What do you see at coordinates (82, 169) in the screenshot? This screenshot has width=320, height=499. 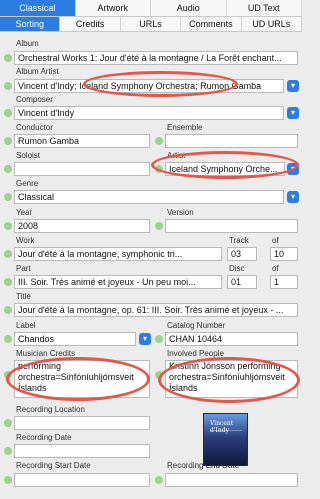 I see `soloist-field` at bounding box center [82, 169].